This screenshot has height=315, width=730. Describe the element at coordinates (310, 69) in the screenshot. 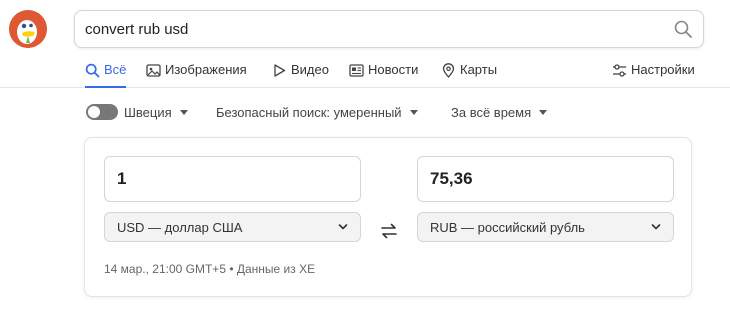

I see `tab-video-label: Видео` at that location.